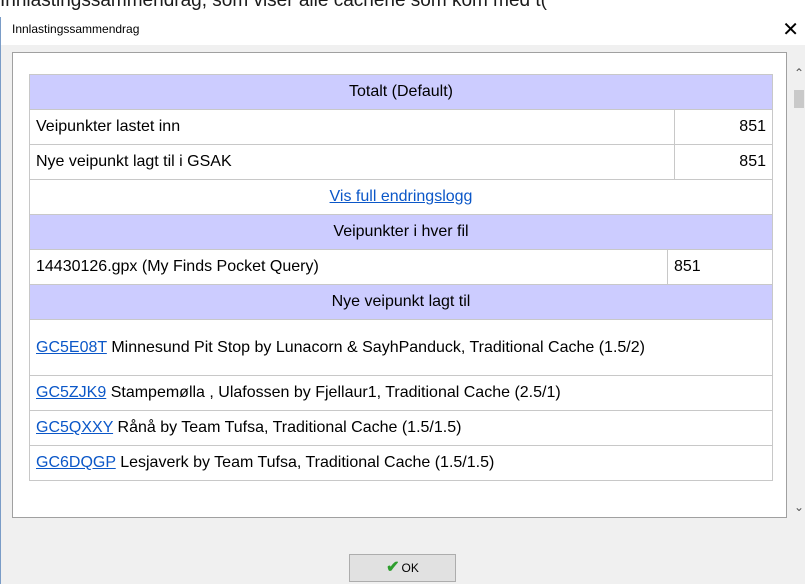 This screenshot has height=584, width=805. I want to click on table-row: Veipunkter lastet inn 851, so click(401, 127).